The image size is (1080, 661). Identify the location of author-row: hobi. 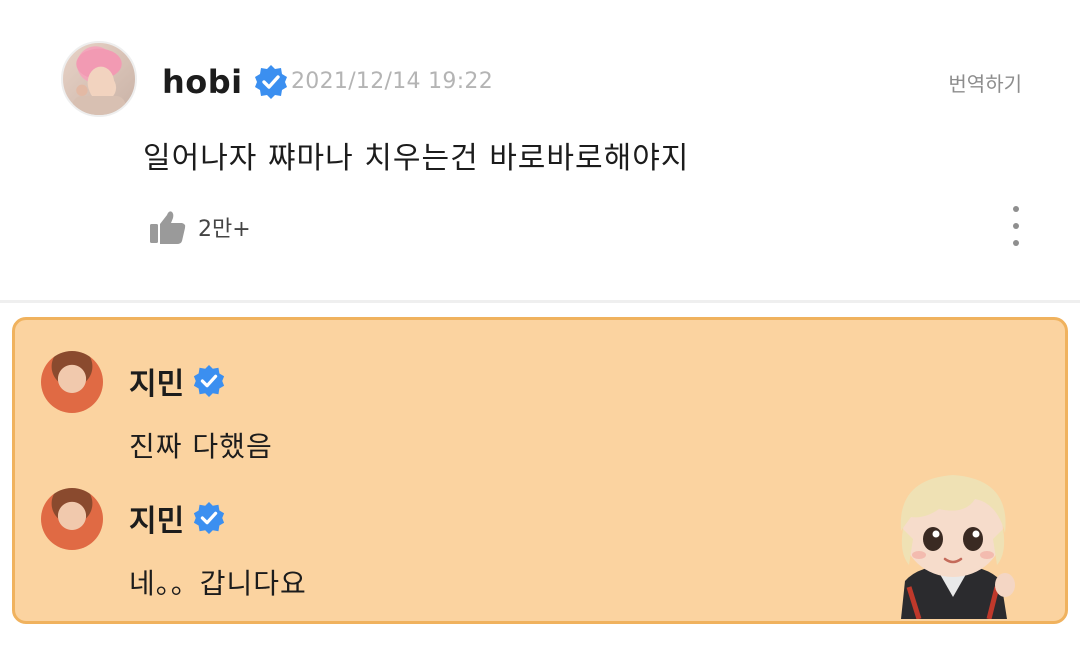
(225, 82).